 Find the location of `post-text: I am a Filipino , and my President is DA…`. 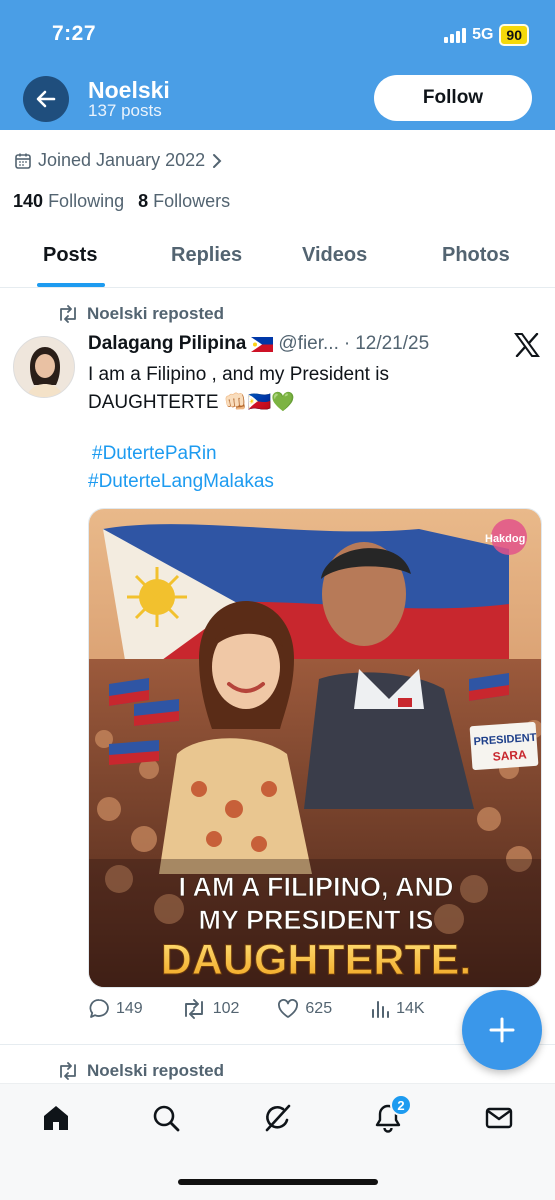

post-text: I am a Filipino , and my President is DA… is located at coordinates (298, 389).